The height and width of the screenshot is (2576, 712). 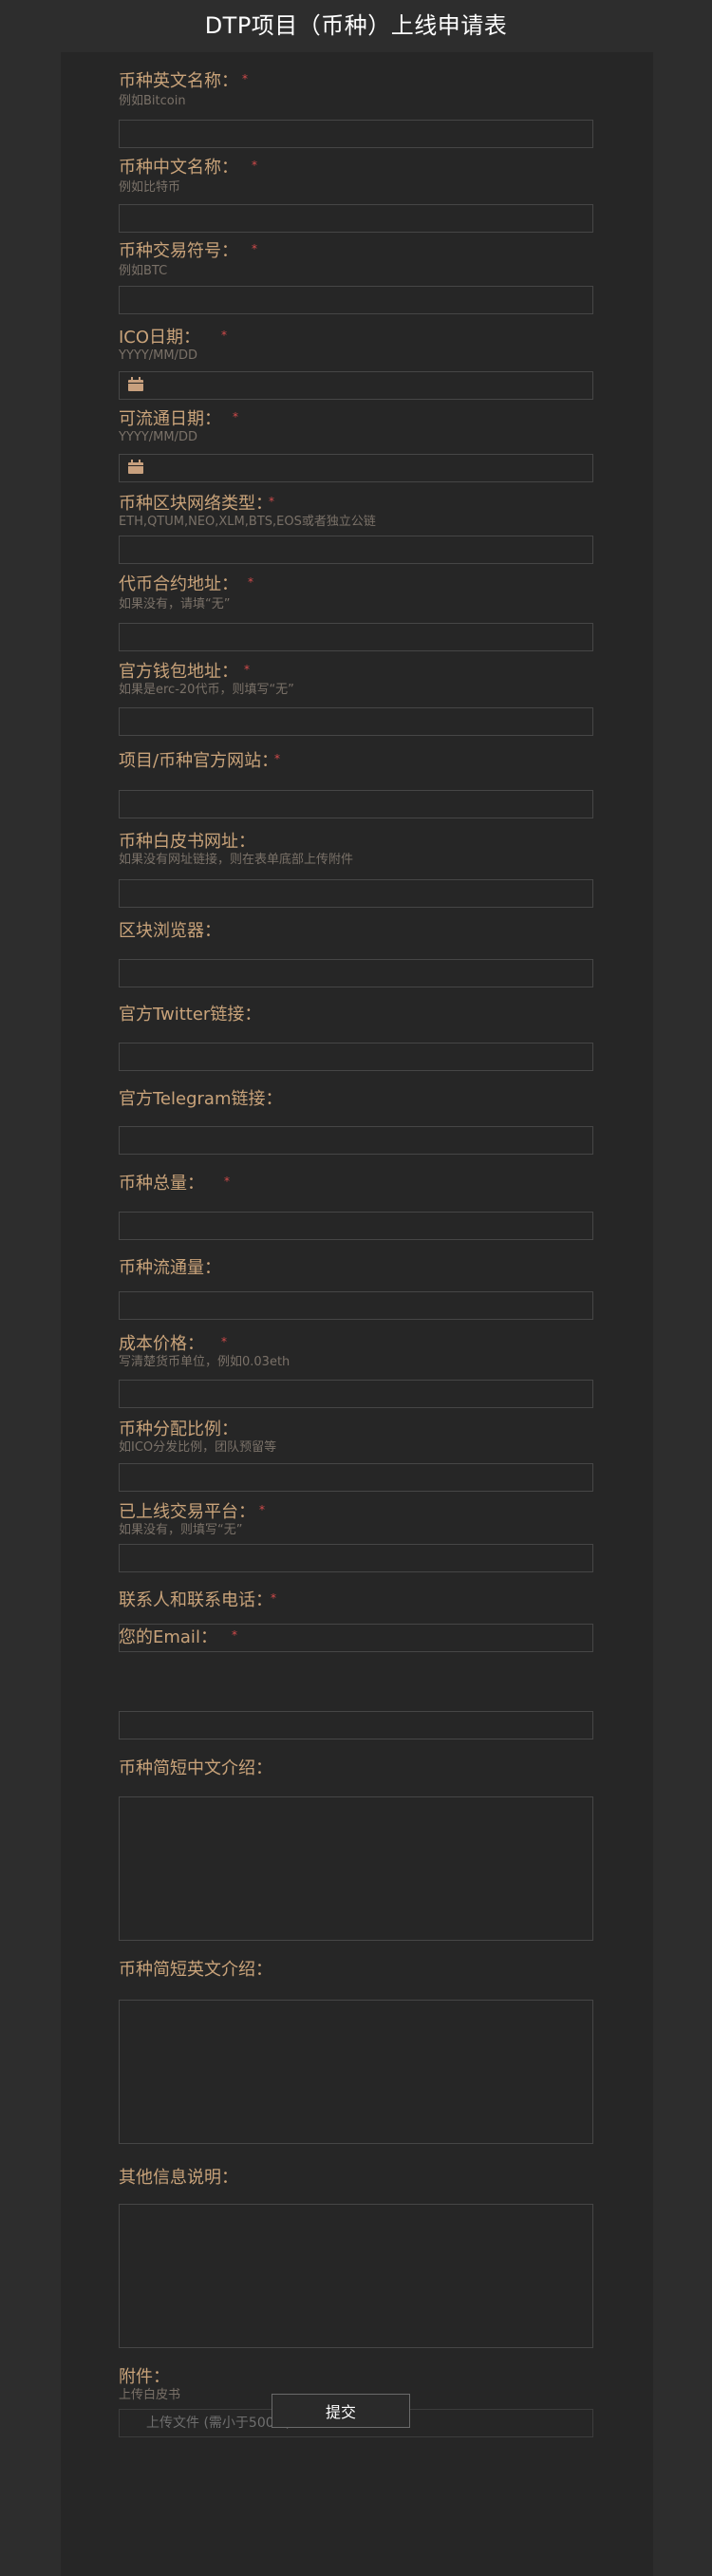 I want to click on email-input, so click(x=356, y=1725).